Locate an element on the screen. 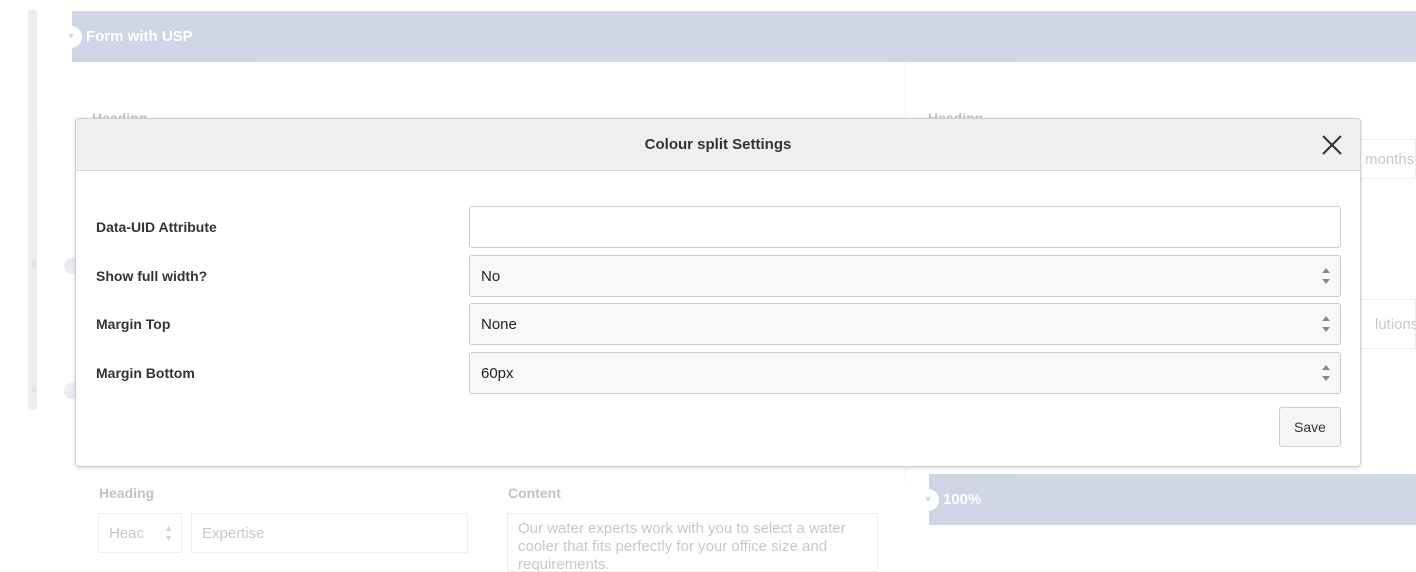  close-button is located at coordinates (1332, 145).